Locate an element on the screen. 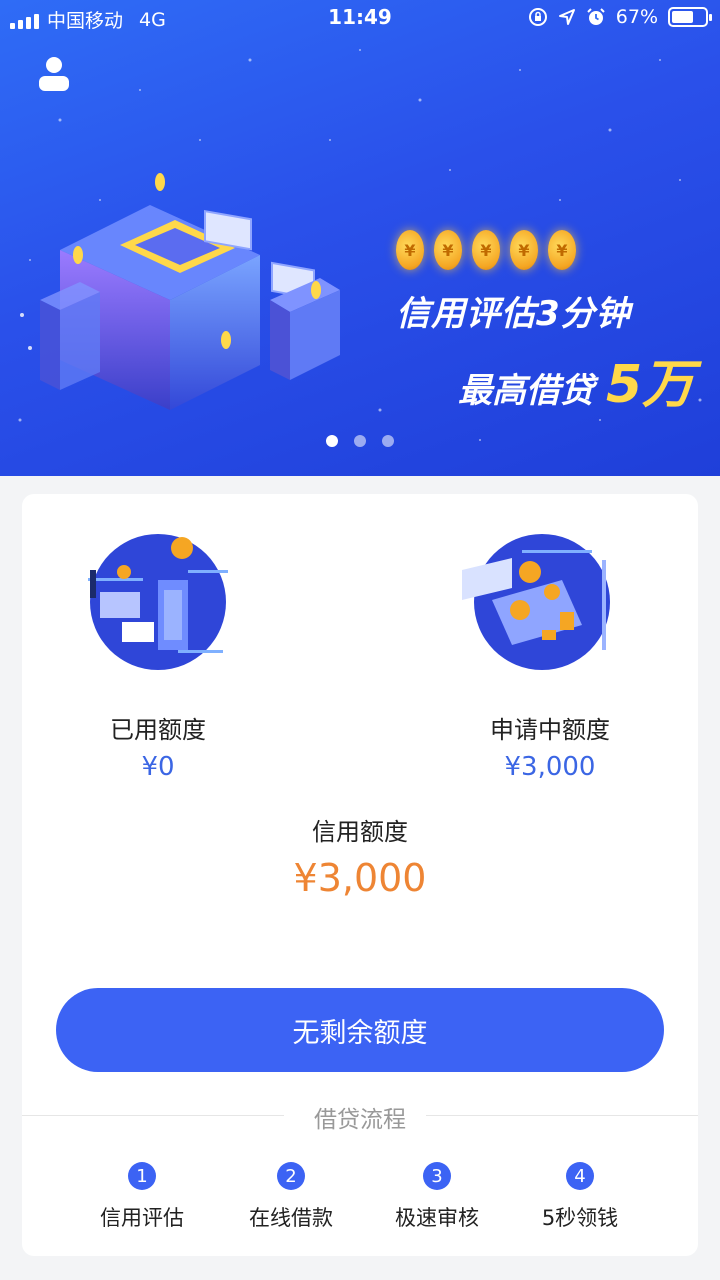 This screenshot has width=720, height=1280. step-number: 2 is located at coordinates (291, 1176).